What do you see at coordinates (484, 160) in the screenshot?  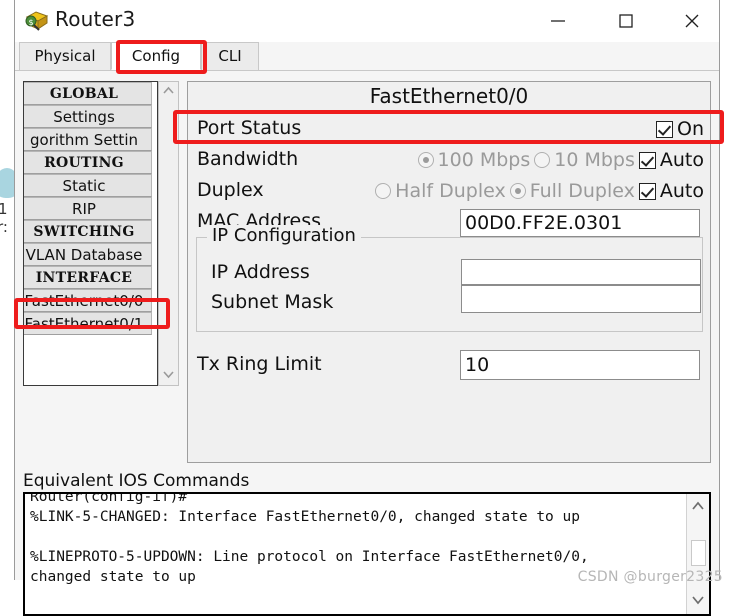 I see `bandwidth-option-100mbps-label: 100 Mbps` at bounding box center [484, 160].